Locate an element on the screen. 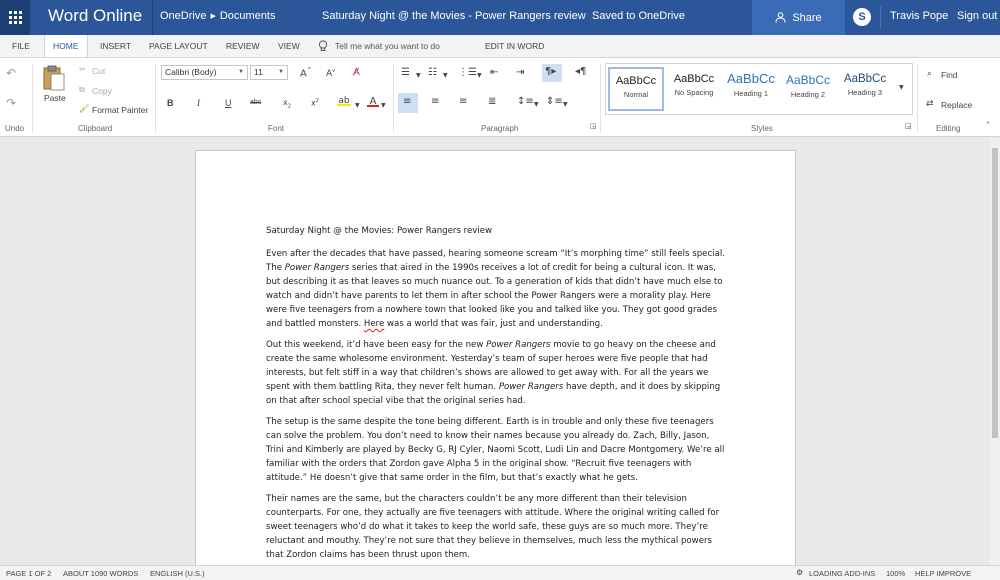  format-painter-icon: 🖌 is located at coordinates (84, 108).